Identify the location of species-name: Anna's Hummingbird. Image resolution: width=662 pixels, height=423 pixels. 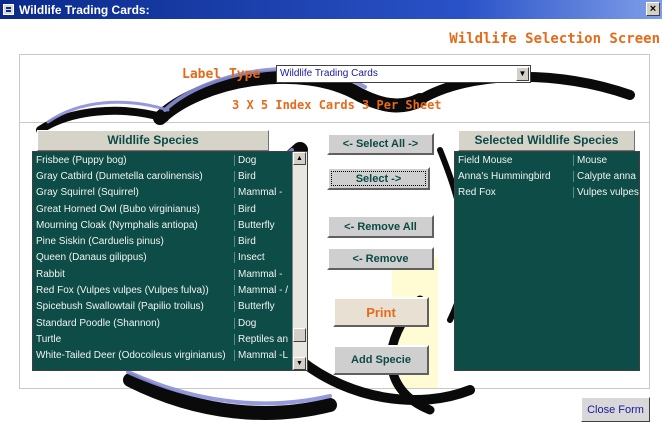
(504, 176).